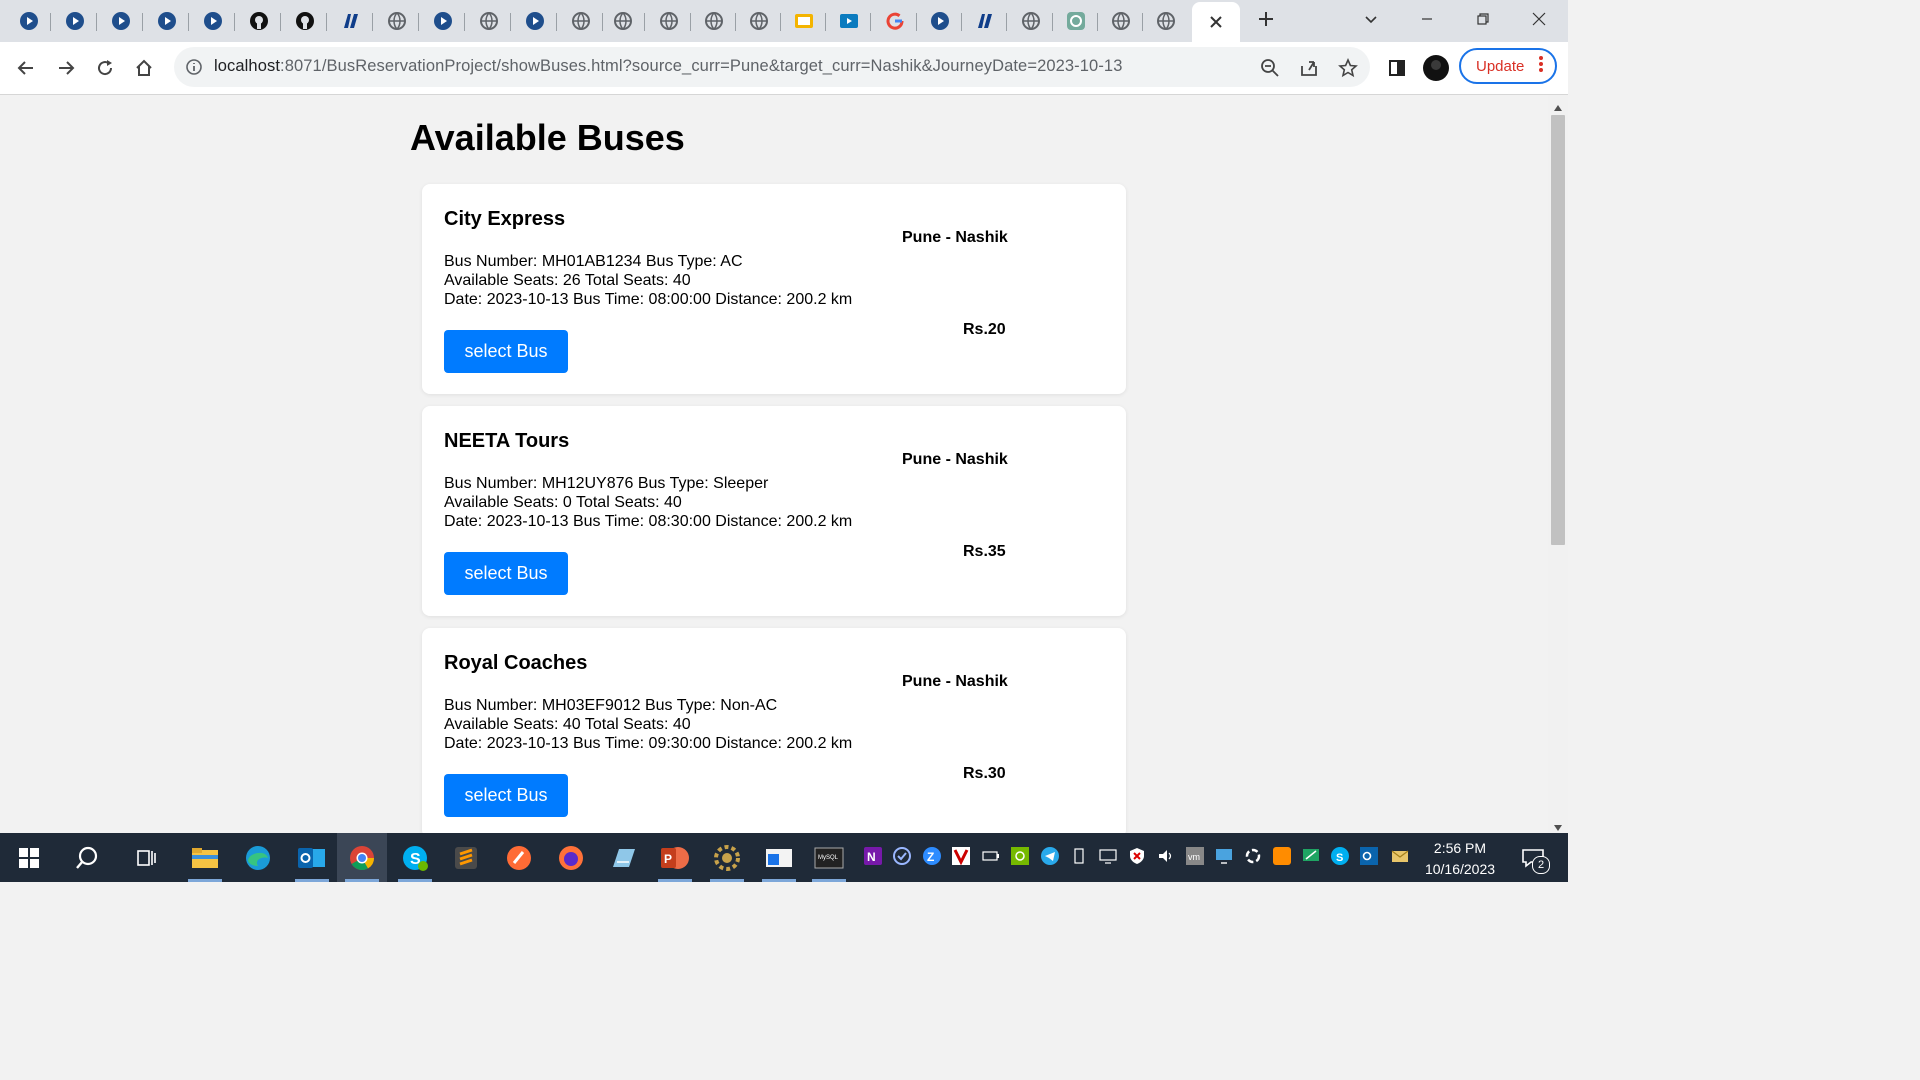 The width and height of the screenshot is (1920, 1080). Describe the element at coordinates (1195, 856) in the screenshot. I see `vmware-icon: vm` at that location.